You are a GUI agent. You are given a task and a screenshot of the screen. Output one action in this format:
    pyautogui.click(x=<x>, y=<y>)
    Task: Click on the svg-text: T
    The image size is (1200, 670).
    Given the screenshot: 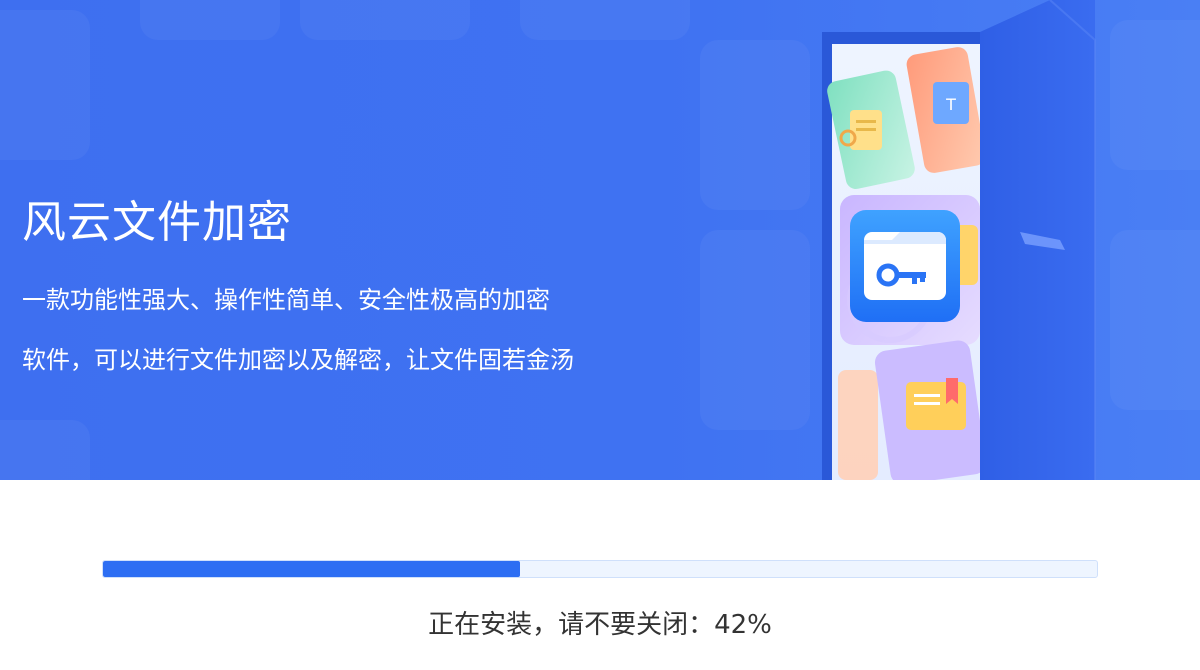 What is the action you would take?
    pyautogui.click(x=950, y=104)
    